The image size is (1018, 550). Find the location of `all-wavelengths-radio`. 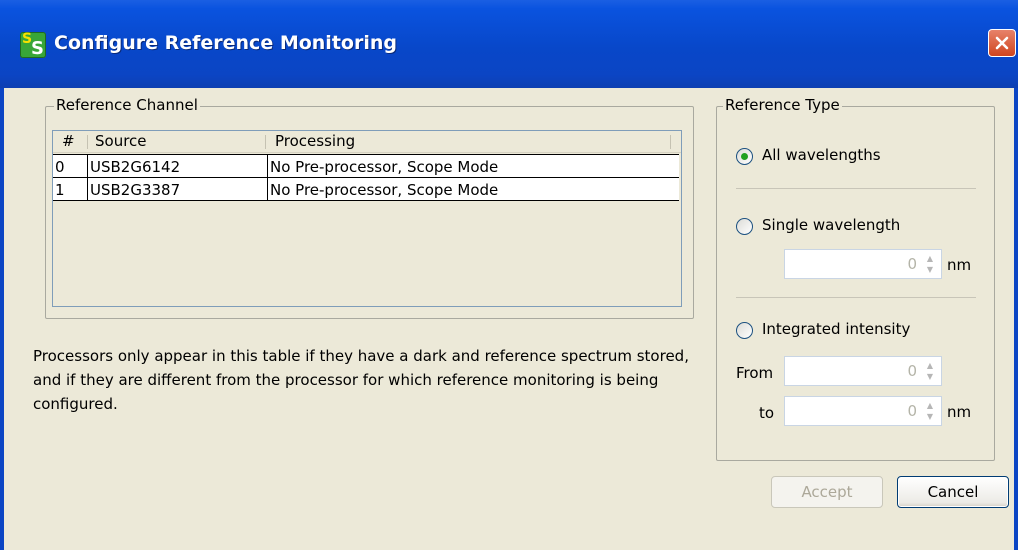

all-wavelengths-radio is located at coordinates (744, 156).